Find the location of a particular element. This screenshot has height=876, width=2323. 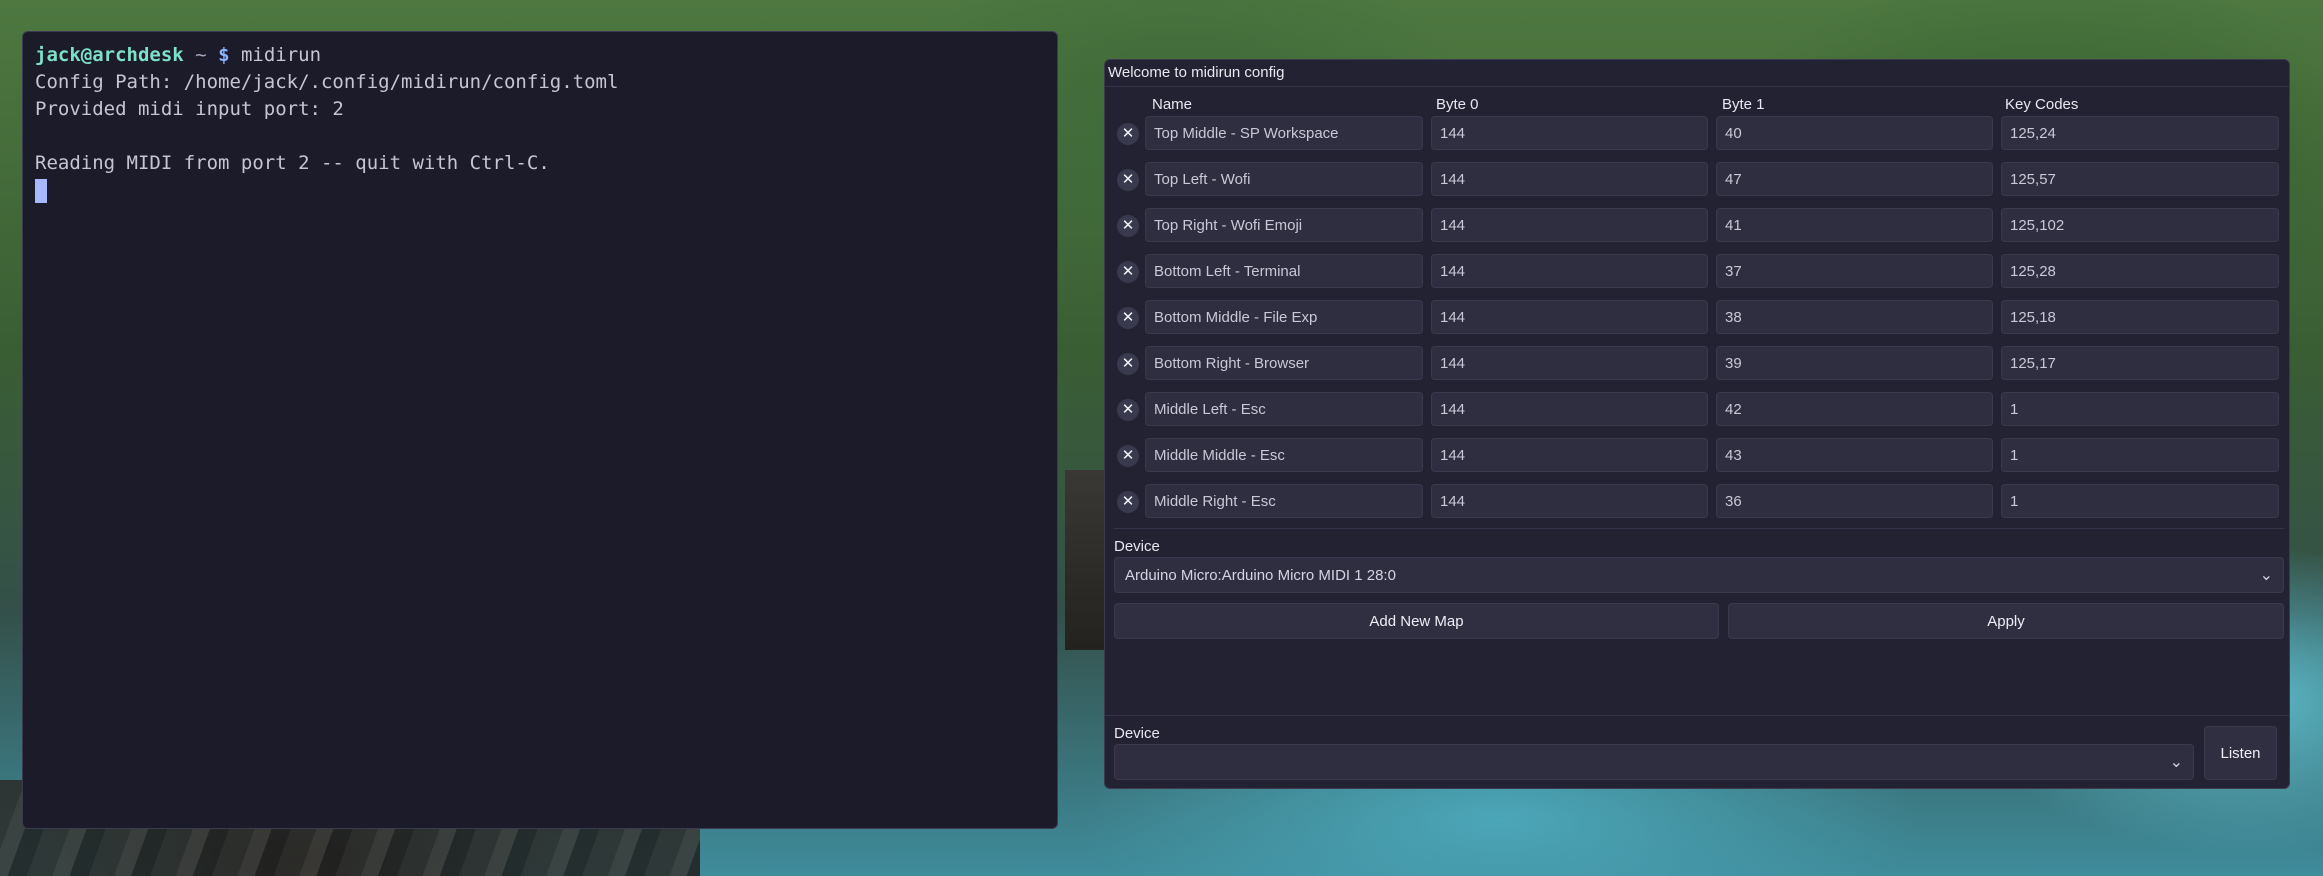

mapping-row: ✕ Top Right - Wofi Emoji 144 41 125,102 is located at coordinates (1699, 226).